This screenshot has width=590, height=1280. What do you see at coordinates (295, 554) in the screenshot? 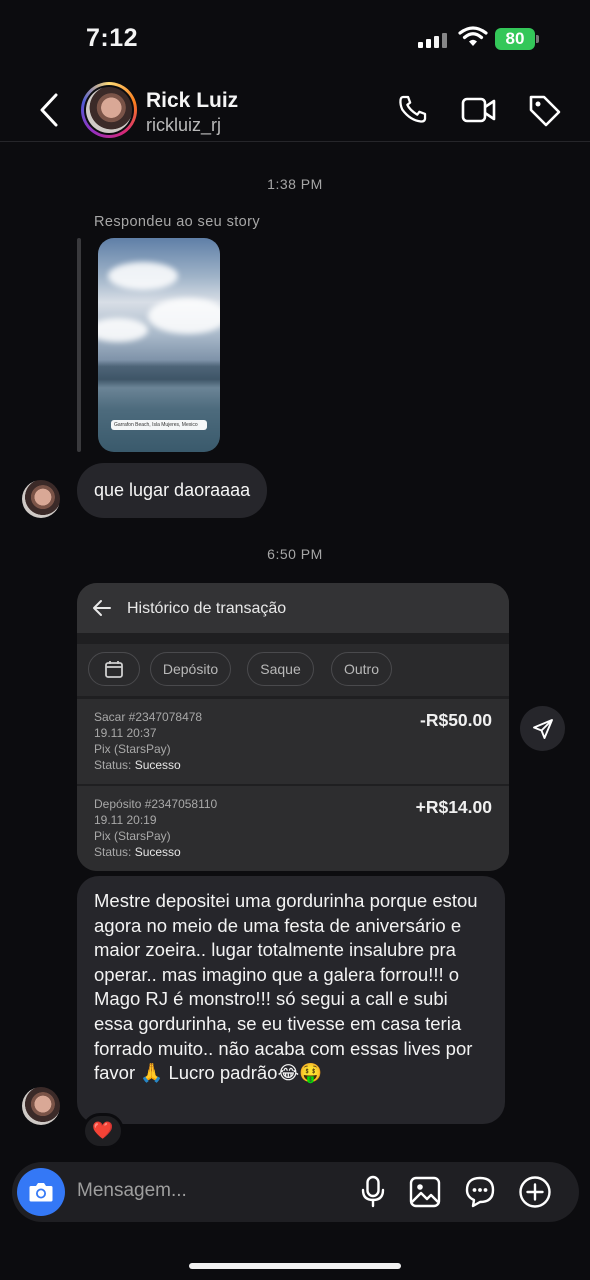
I see `timestamp: 6:50 PM` at bounding box center [295, 554].